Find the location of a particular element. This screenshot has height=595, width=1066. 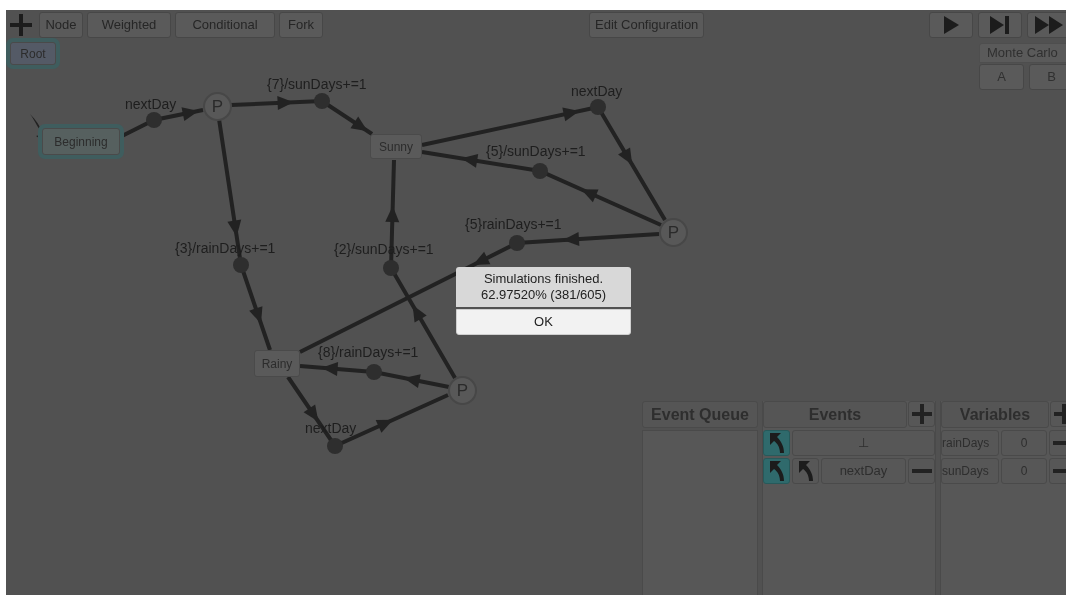

step-button is located at coordinates (1000, 25).